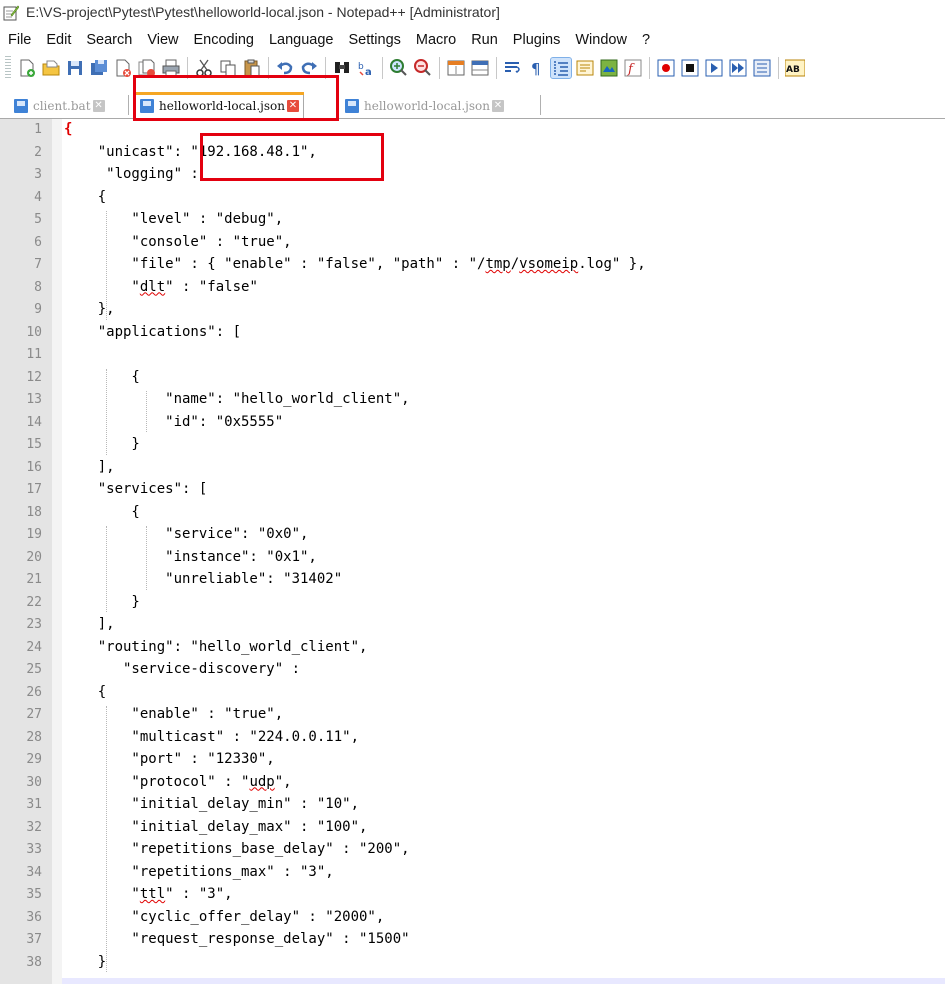  Describe the element at coordinates (472, 805) in the screenshot. I see `code-line: 31 "initial_delay_min" : "10",` at that location.